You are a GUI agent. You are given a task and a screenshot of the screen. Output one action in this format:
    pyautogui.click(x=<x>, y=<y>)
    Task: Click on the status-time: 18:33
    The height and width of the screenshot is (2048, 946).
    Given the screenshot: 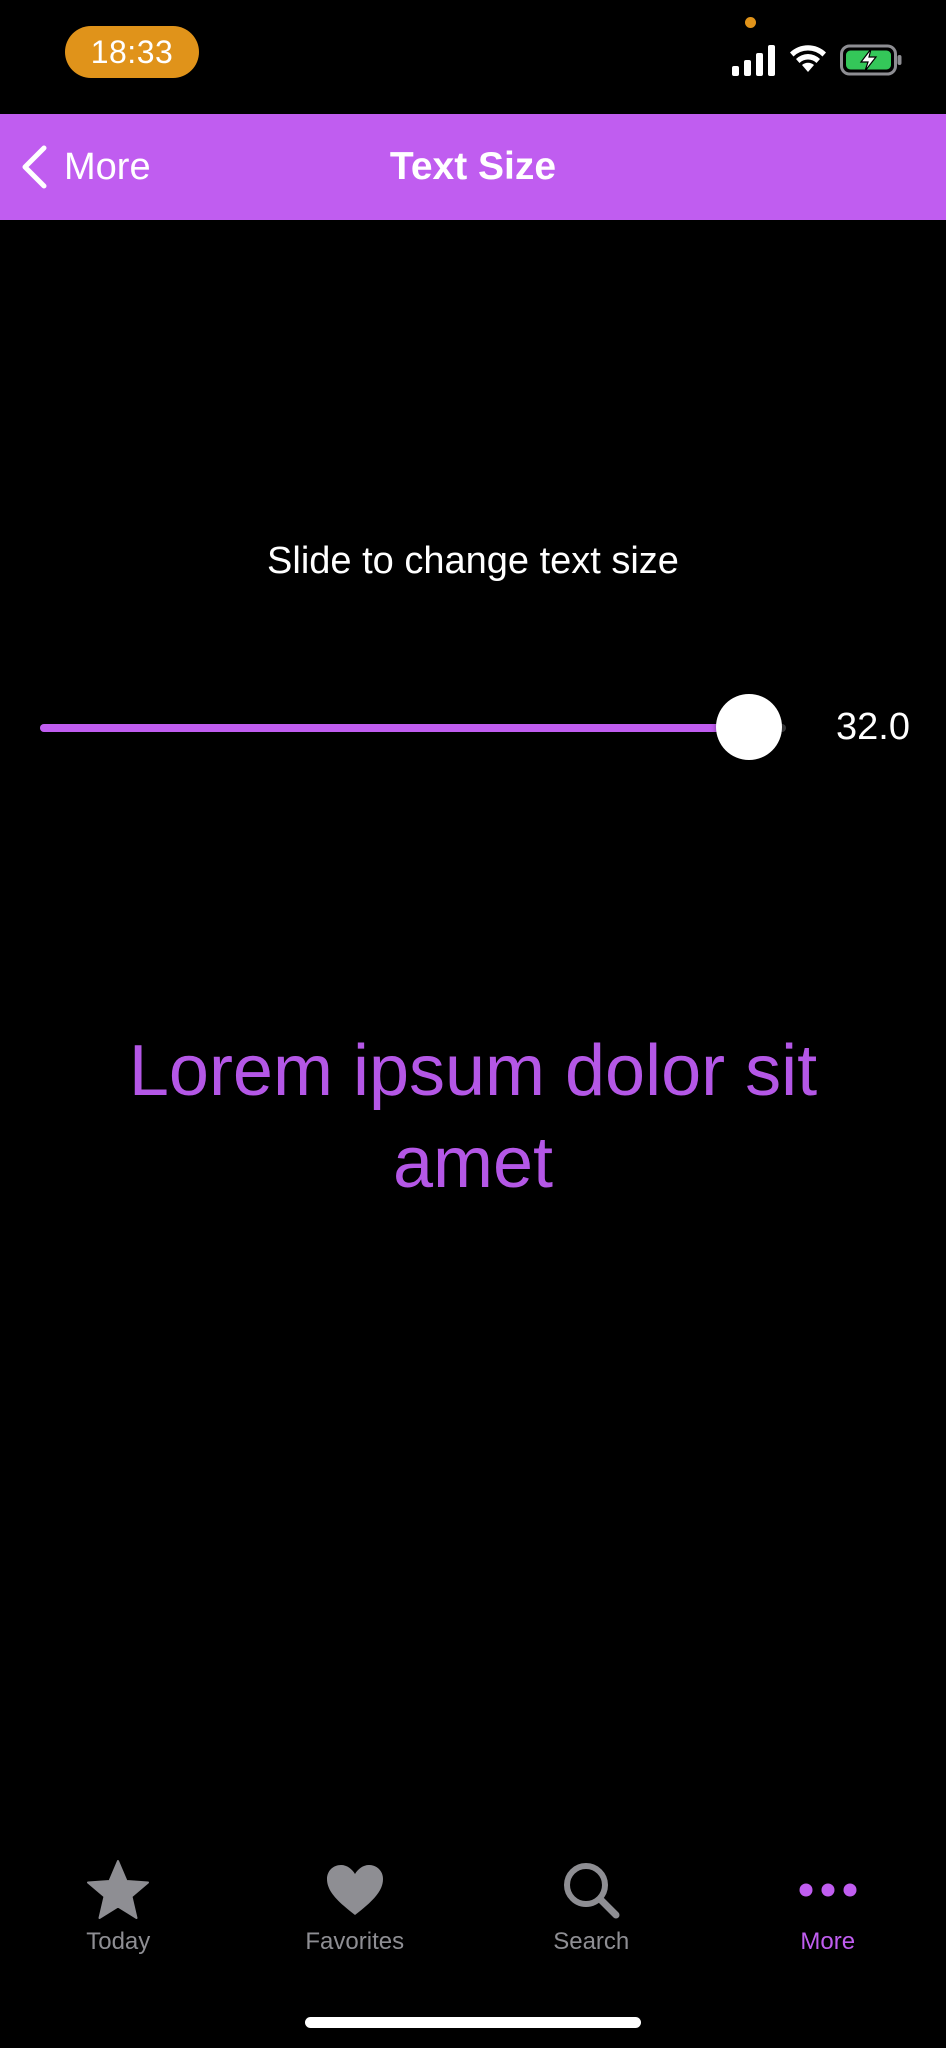 What is the action you would take?
    pyautogui.click(x=132, y=52)
    